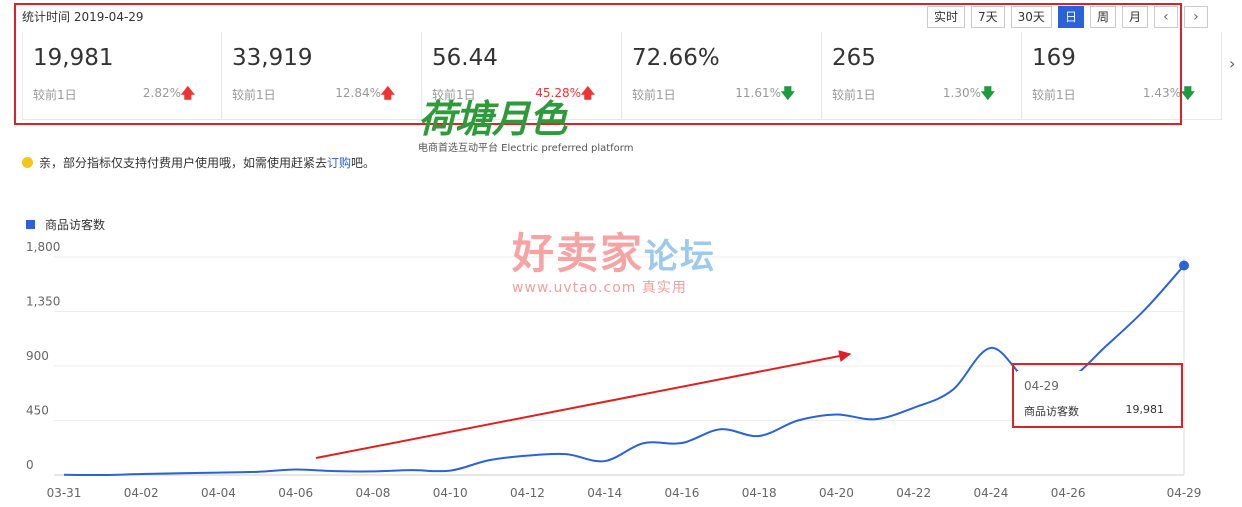 The width and height of the screenshot is (1242, 507). Describe the element at coordinates (604, 493) in the screenshot. I see `x-tick-label: 04-14` at that location.